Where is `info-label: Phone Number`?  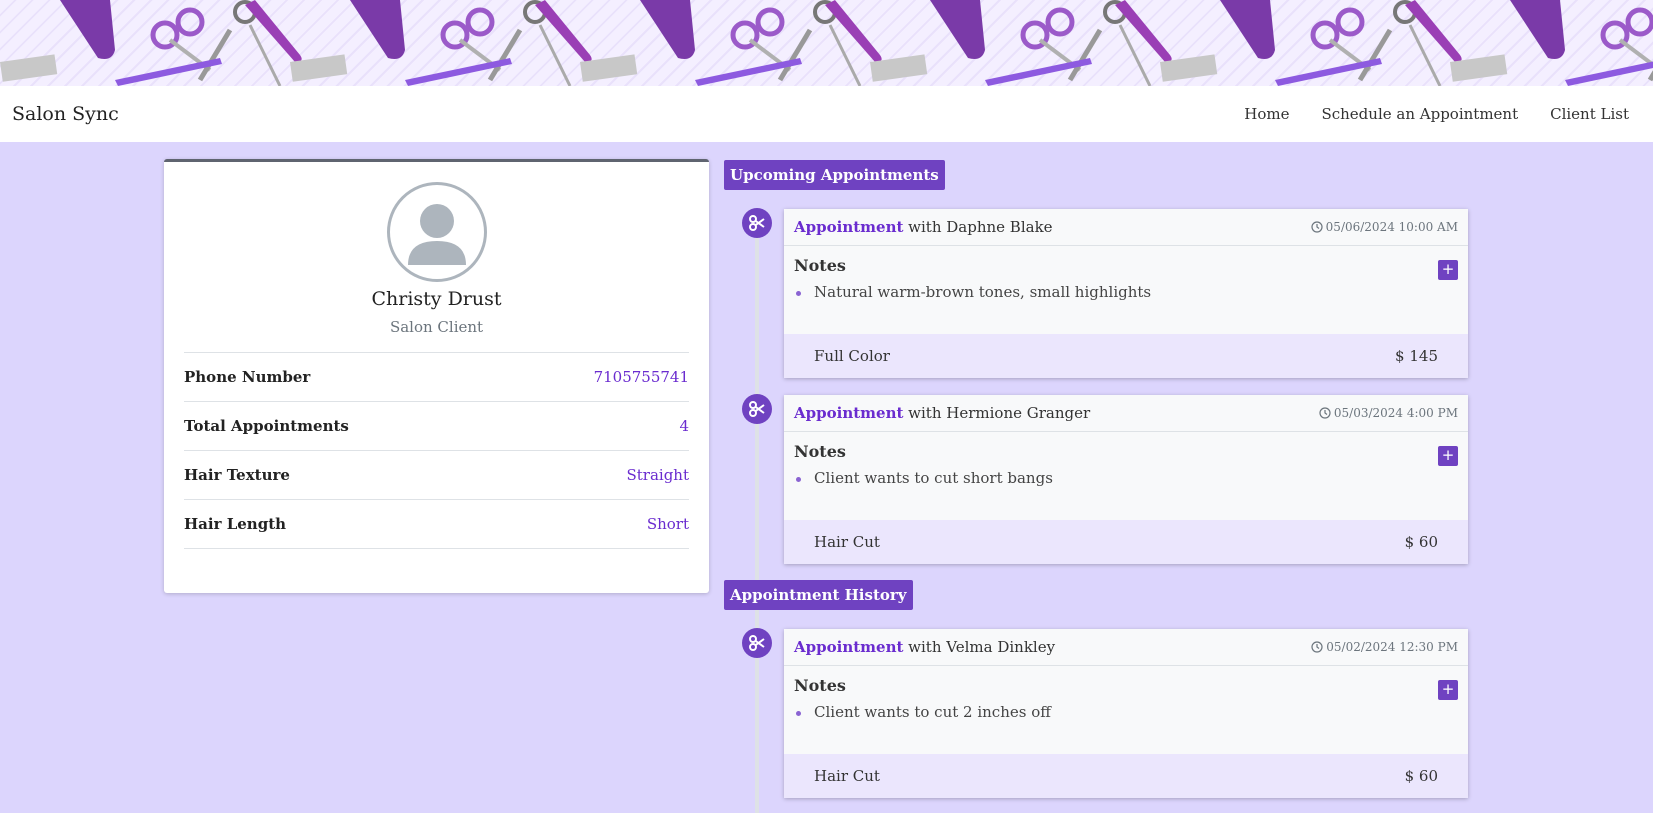
info-label: Phone Number is located at coordinates (247, 377).